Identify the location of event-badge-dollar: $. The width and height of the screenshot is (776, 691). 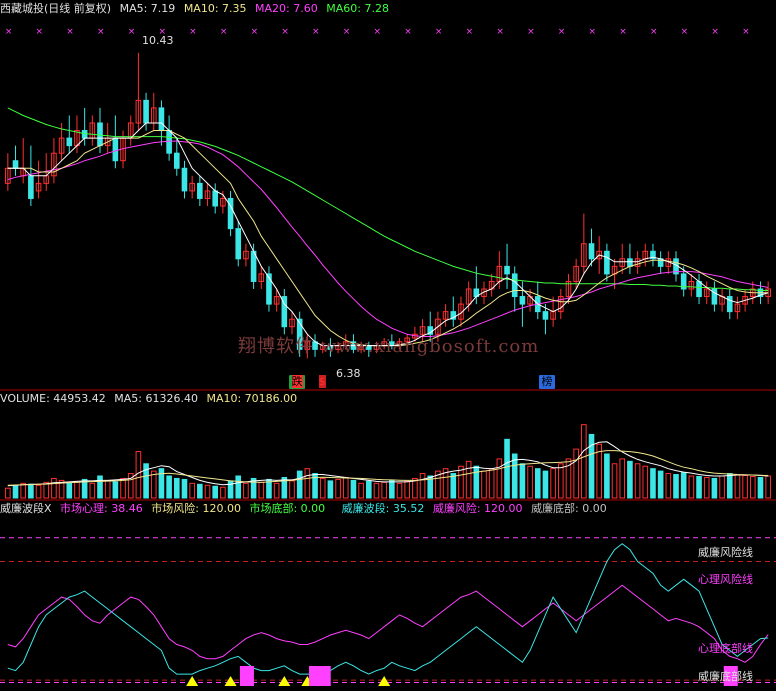
(322, 382).